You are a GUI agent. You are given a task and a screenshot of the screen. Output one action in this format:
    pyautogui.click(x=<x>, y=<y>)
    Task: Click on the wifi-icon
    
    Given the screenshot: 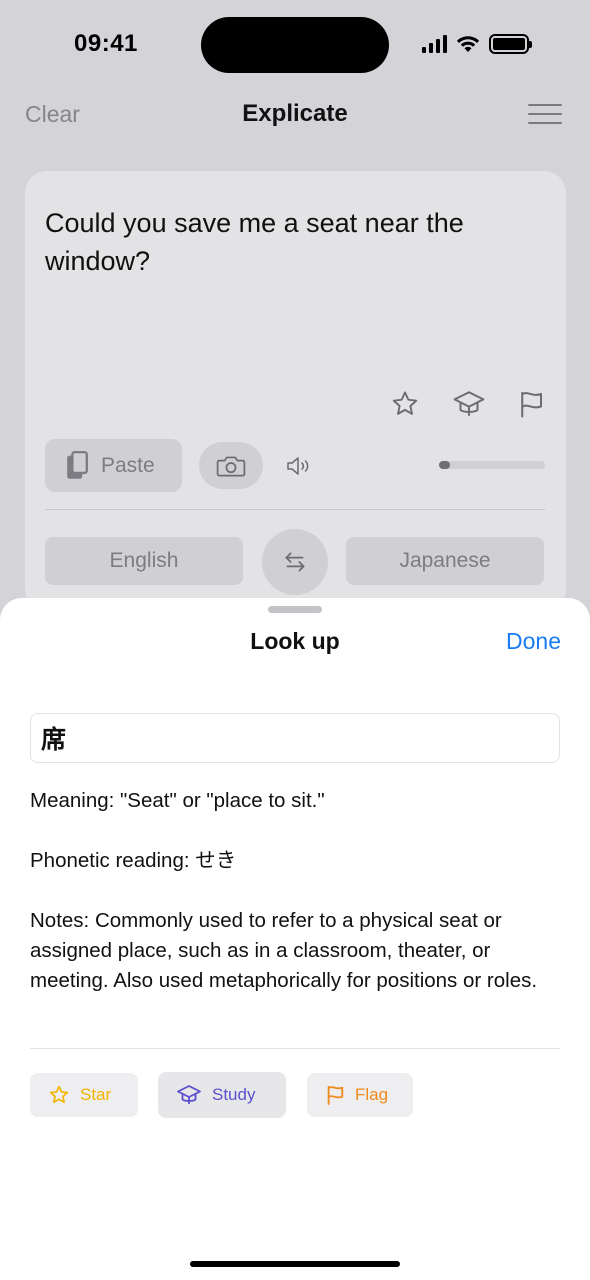 What is the action you would take?
    pyautogui.click(x=468, y=44)
    